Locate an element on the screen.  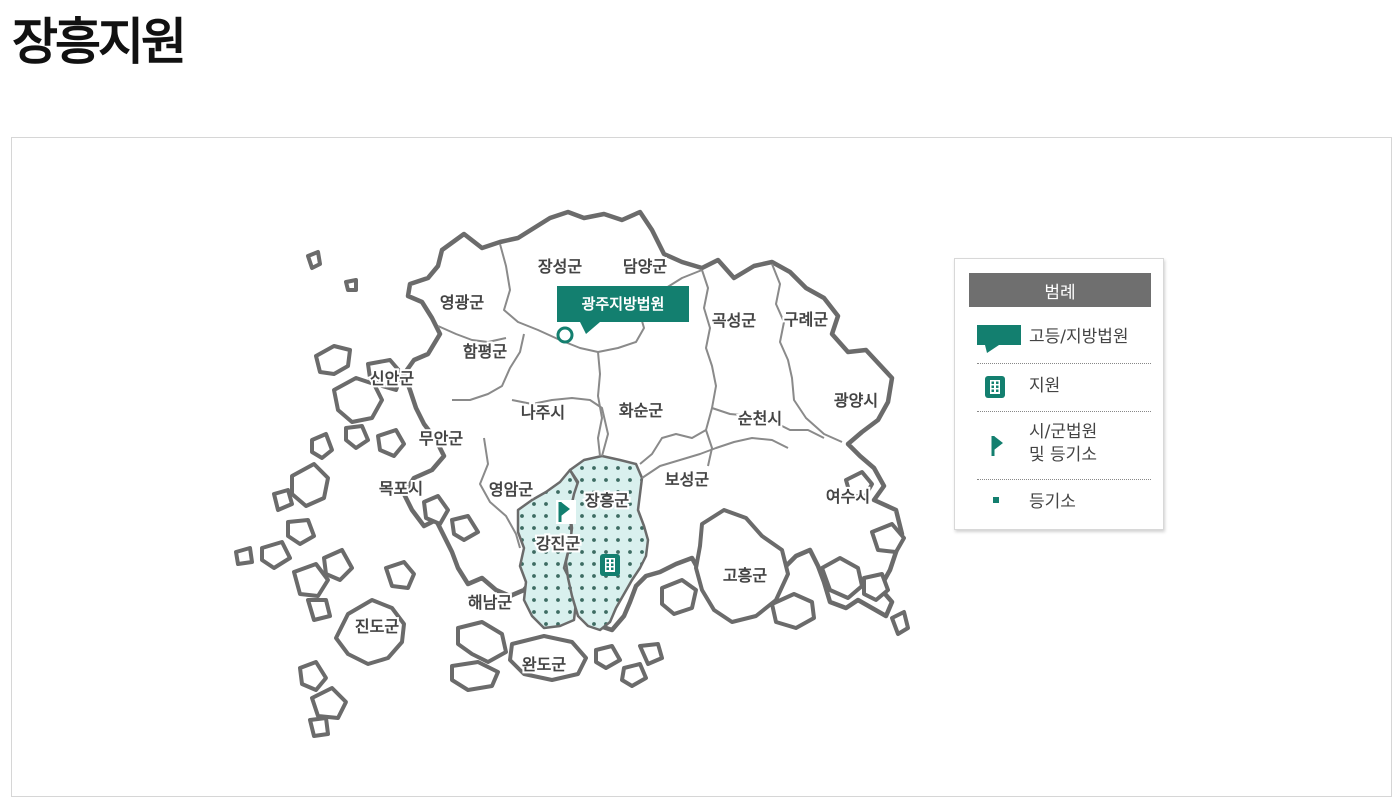
branch-legend-icon is located at coordinates (995, 387).